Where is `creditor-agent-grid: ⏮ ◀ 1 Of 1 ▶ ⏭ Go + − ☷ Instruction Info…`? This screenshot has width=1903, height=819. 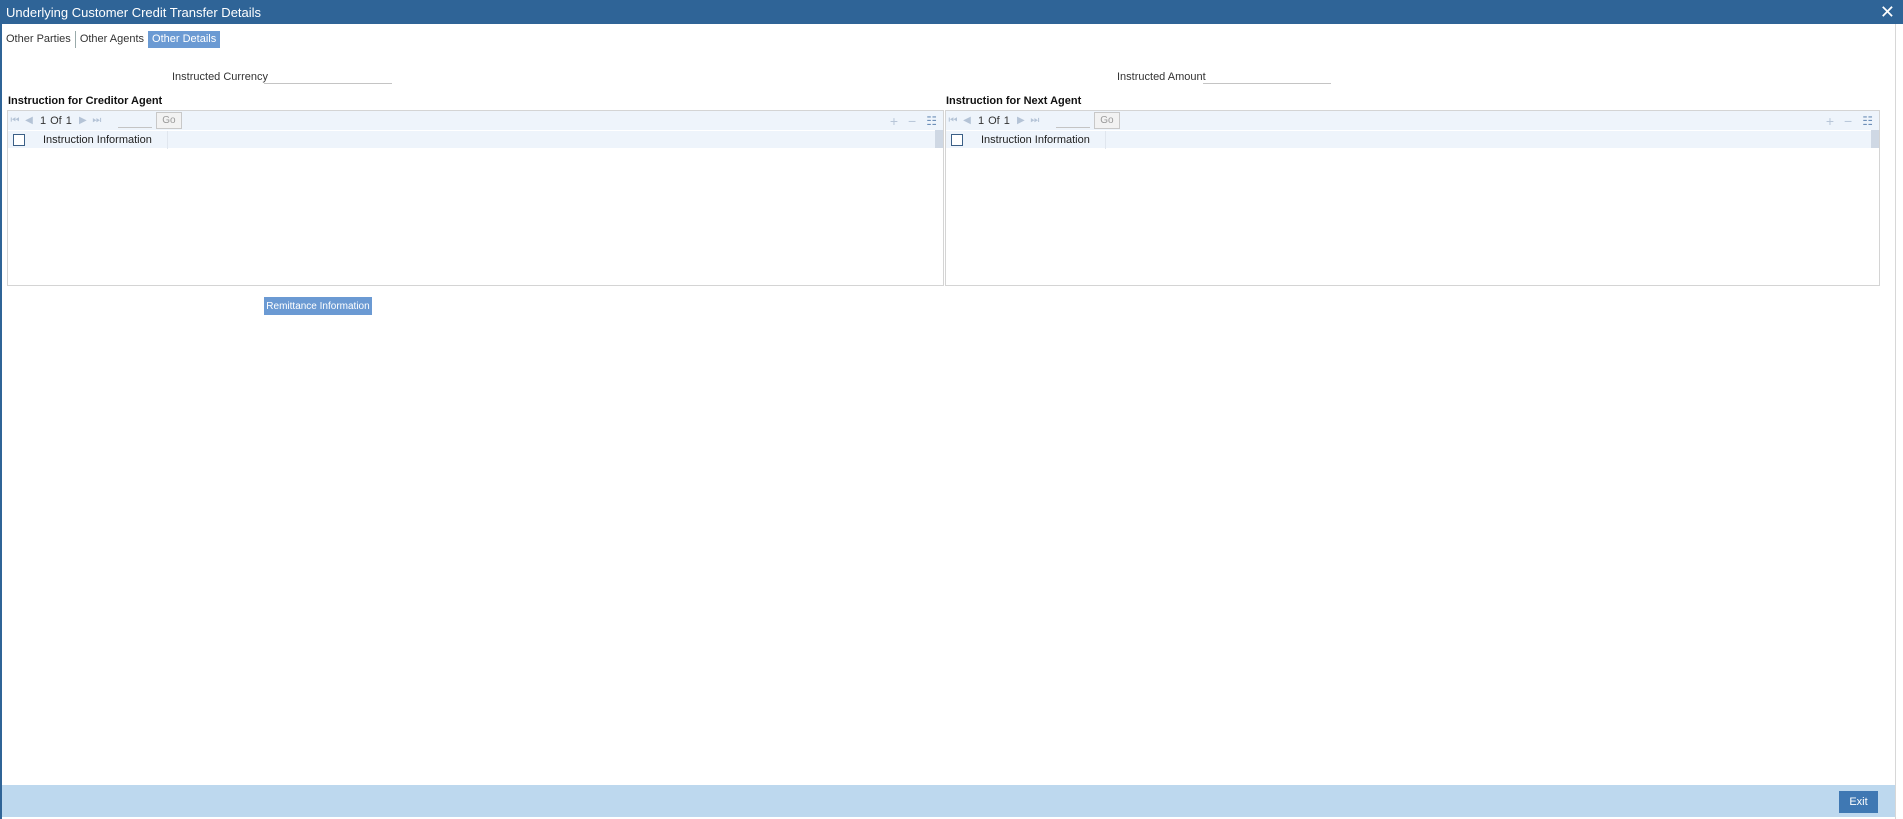 creditor-agent-grid: ⏮ ◀ 1 Of 1 ▶ ⏭ Go + − ☷ Instruction Info… is located at coordinates (475, 198).